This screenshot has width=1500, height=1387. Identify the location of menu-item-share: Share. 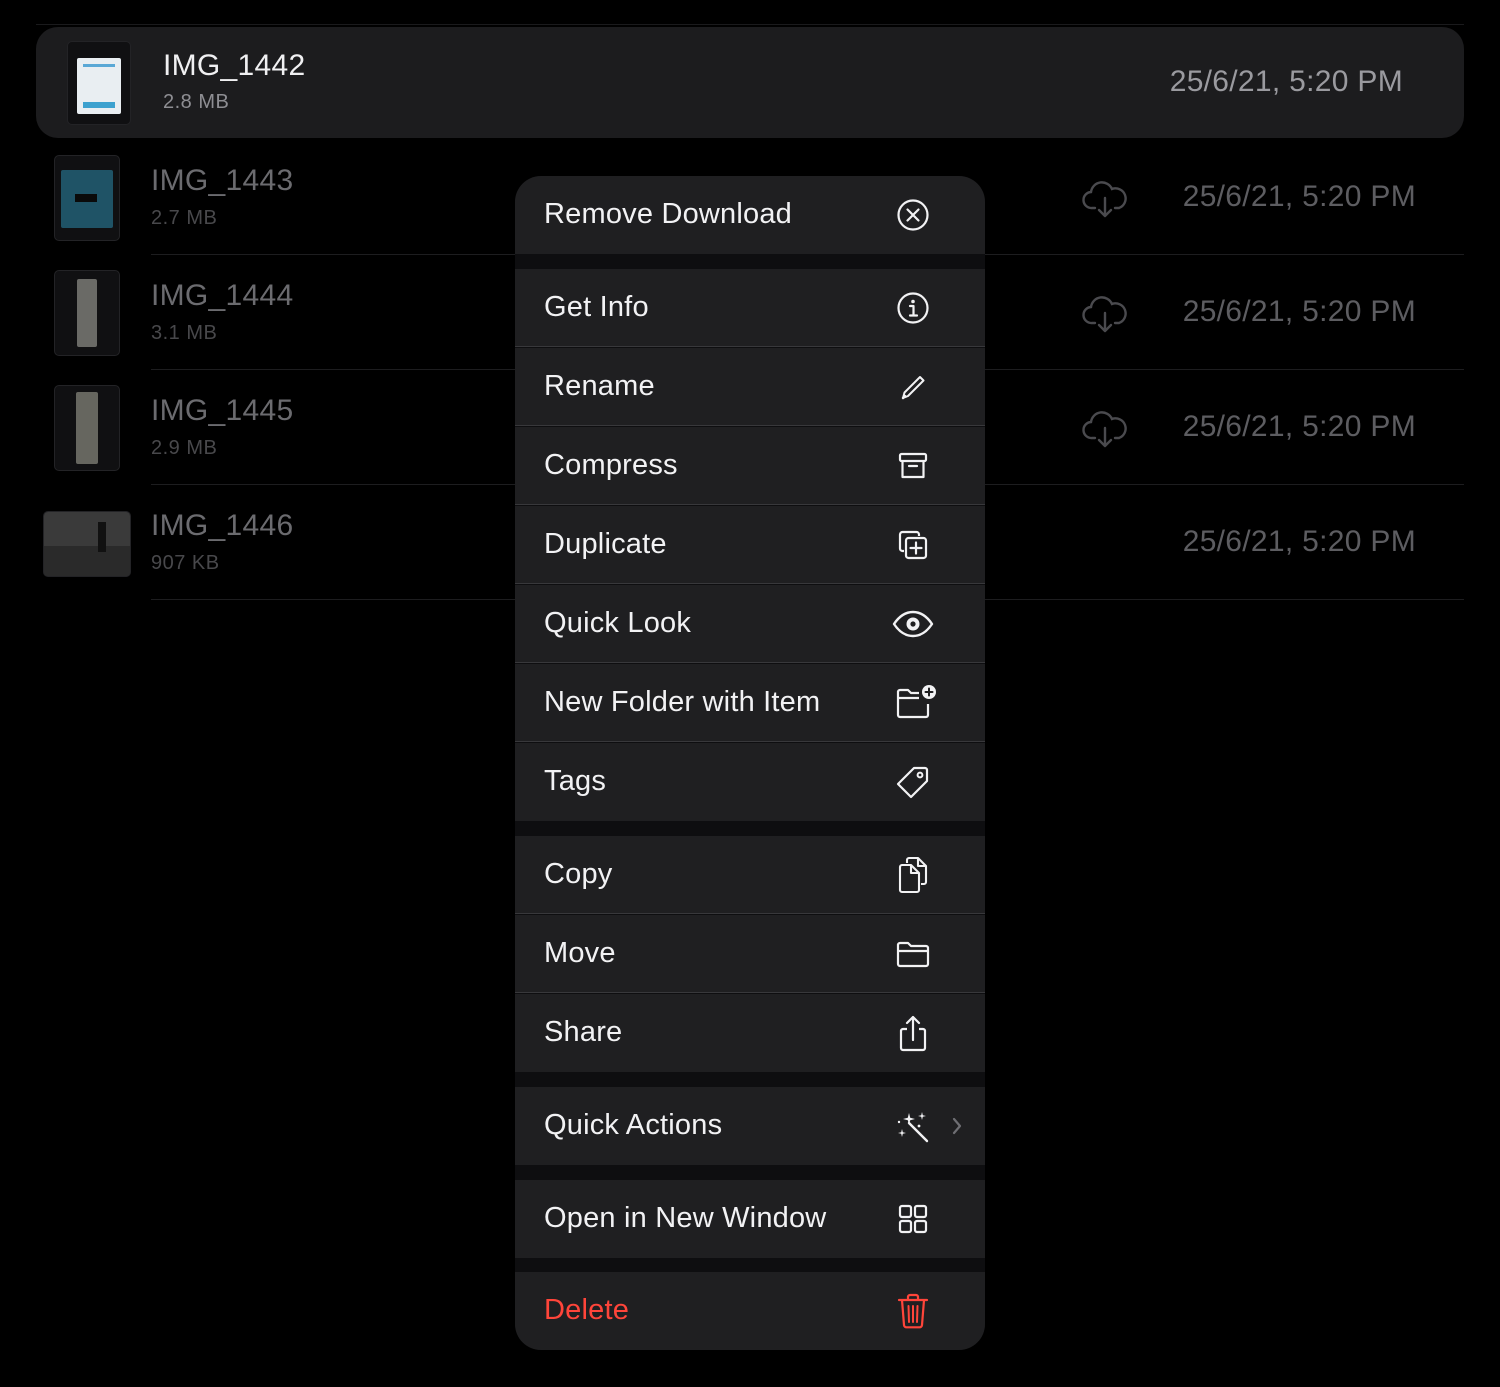
(750, 1033).